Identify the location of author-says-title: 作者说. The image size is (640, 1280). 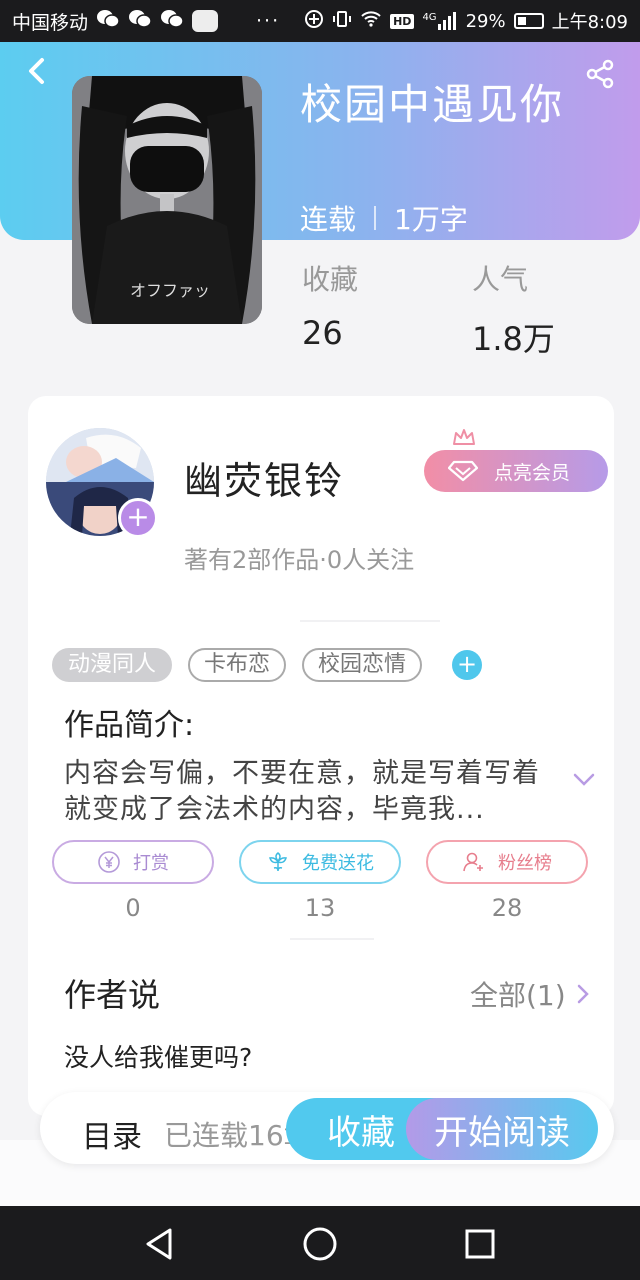
(112, 995).